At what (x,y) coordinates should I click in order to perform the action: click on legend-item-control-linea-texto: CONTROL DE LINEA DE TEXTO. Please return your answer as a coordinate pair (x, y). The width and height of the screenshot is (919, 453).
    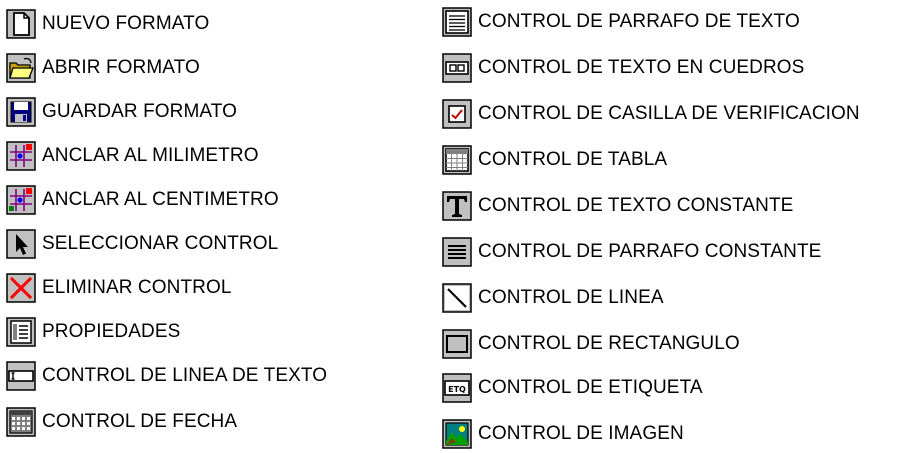
    Looking at the image, I should click on (166, 376).